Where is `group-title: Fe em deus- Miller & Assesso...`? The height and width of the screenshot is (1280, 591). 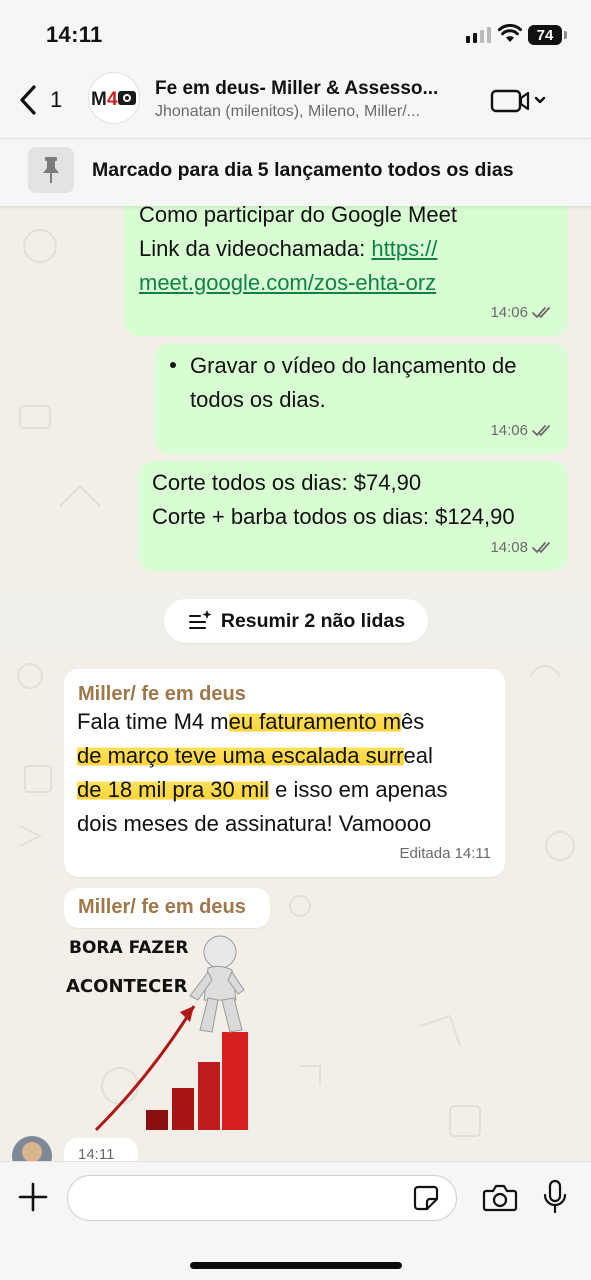 group-title: Fe em deus- Miller & Assesso... is located at coordinates (296, 89).